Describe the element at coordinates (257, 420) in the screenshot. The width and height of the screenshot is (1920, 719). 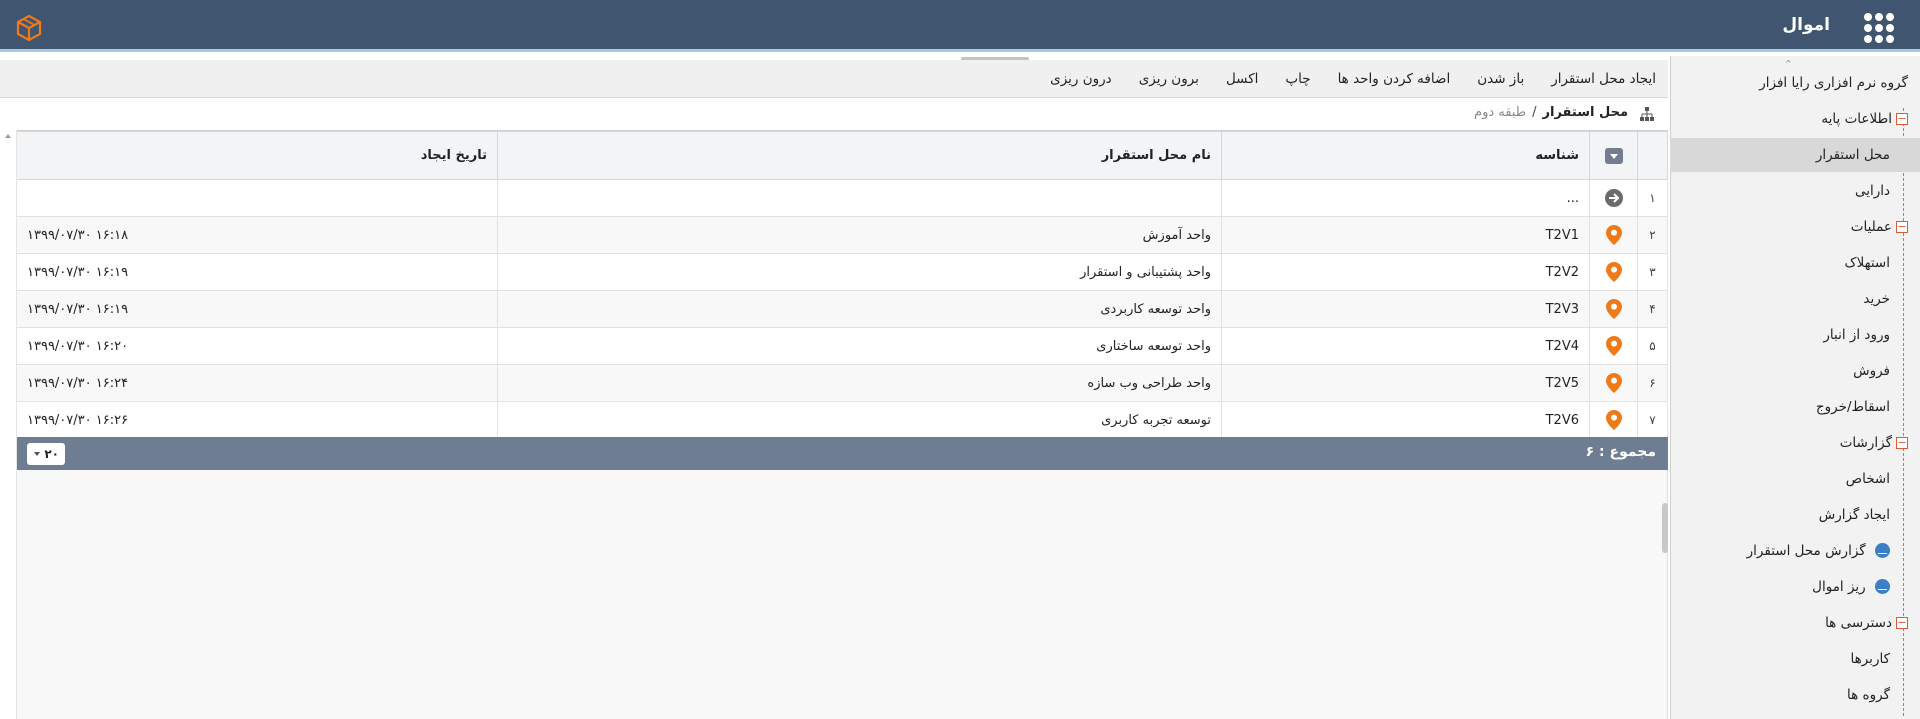
I see `created-cell: ۱۳۹۹/۰۷/۳۰ ۱۶:۲۶` at that location.